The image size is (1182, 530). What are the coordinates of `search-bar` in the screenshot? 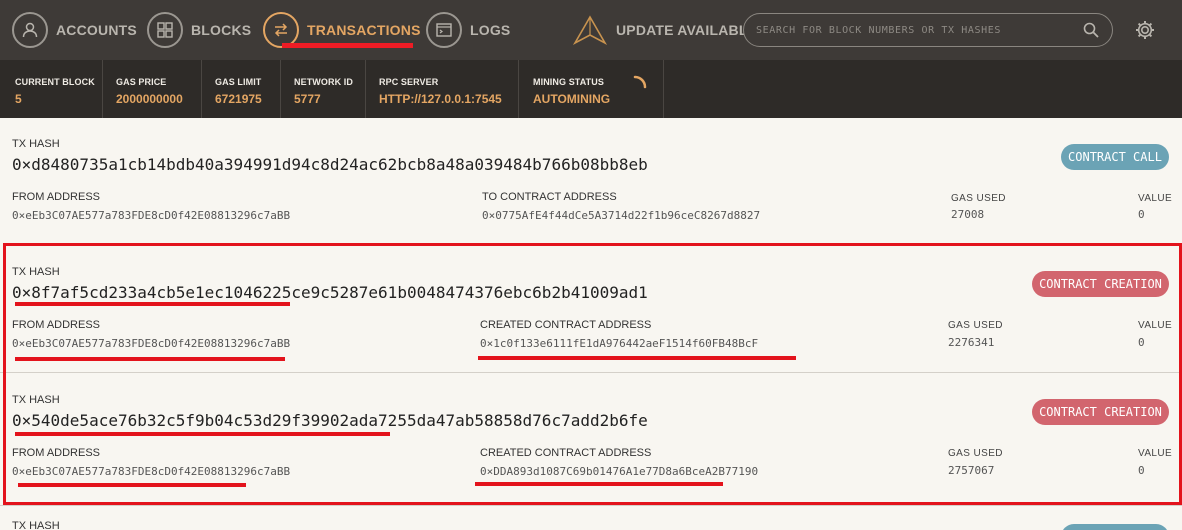 It's located at (928, 30).